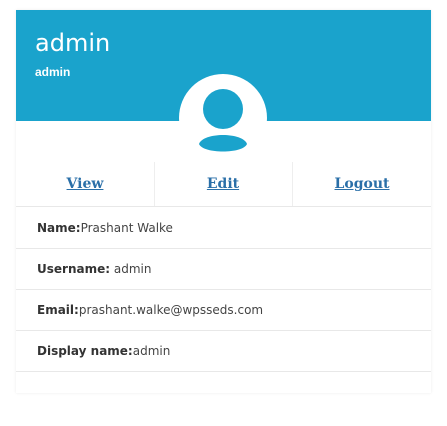 The image size is (447, 426). I want to click on edit-link: Edit, so click(223, 184).